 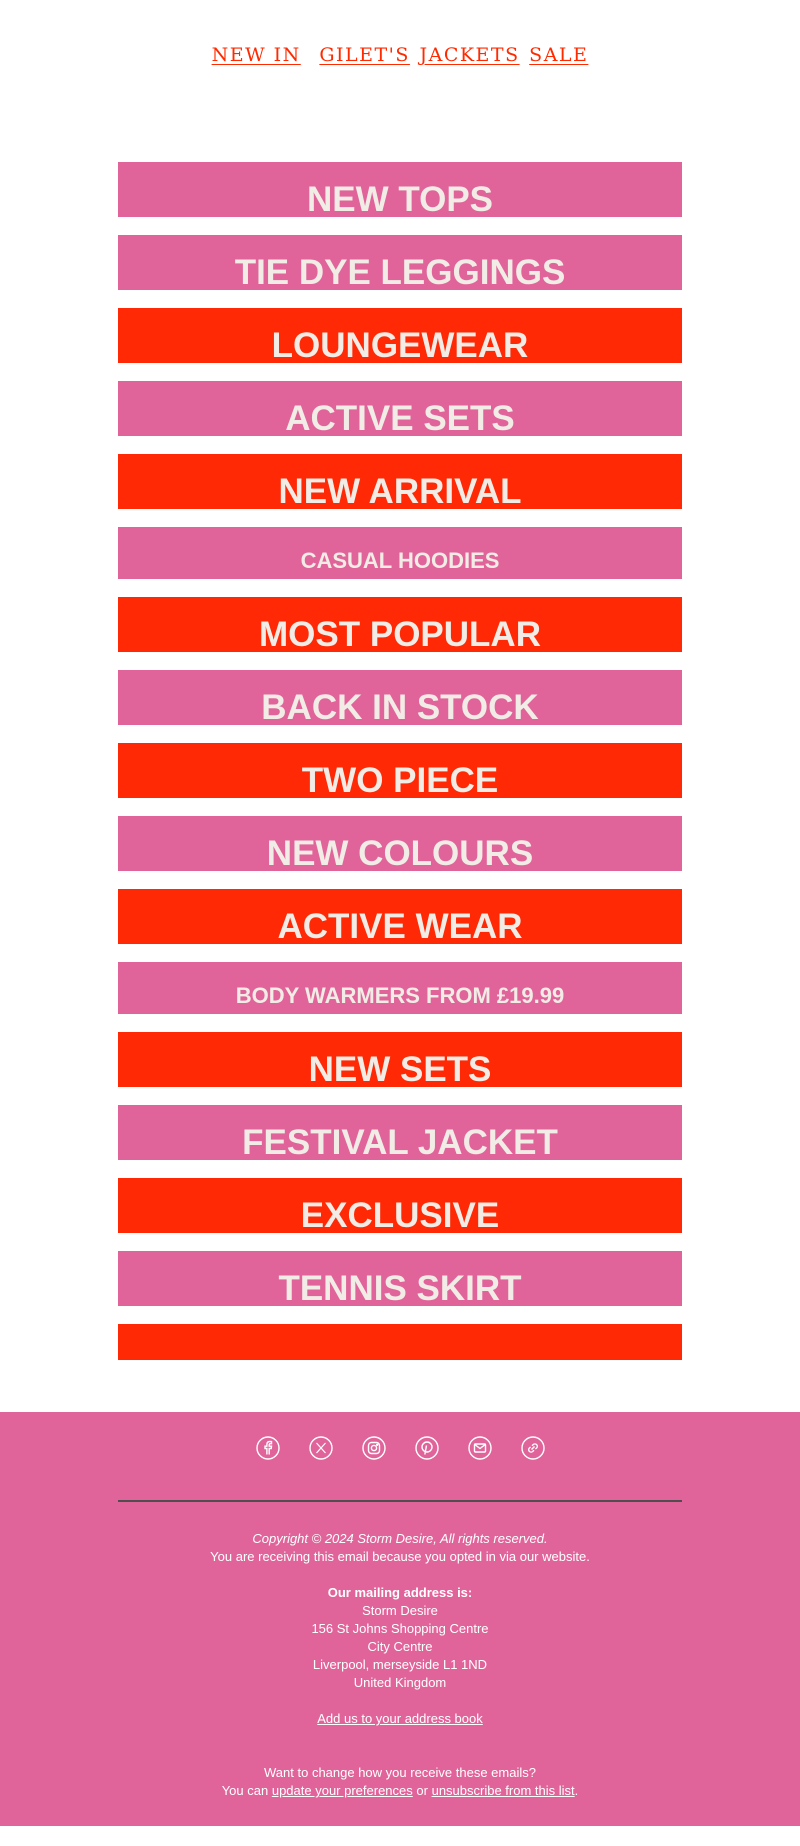 What do you see at coordinates (469, 55) in the screenshot?
I see `nav-link-jackets: JACKETS` at bounding box center [469, 55].